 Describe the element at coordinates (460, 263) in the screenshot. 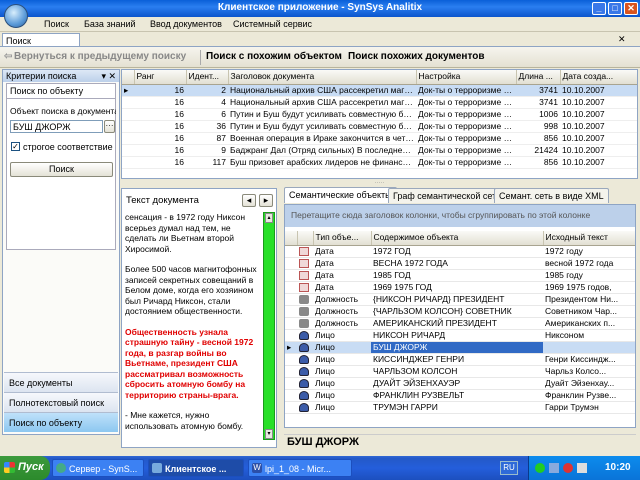

I see `table-row: Дата ВЕСНА 1972 ГОДА весной 1972 года` at that location.